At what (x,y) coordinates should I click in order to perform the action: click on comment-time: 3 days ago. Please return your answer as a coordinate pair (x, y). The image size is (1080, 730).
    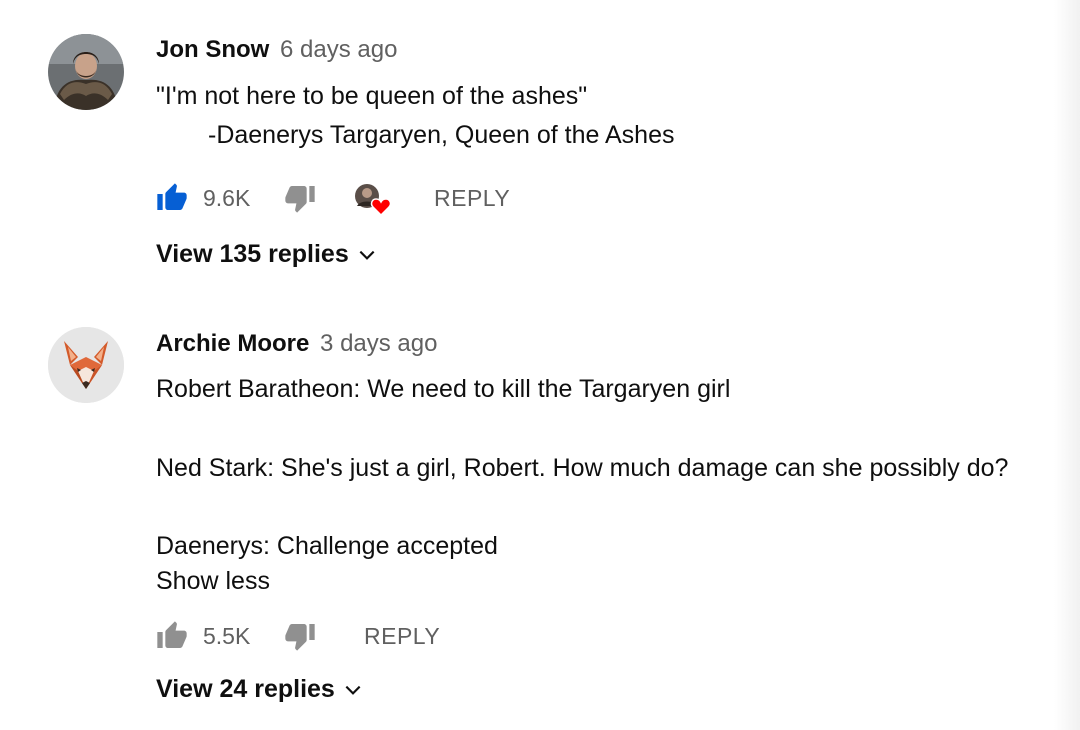
    Looking at the image, I should click on (378, 343).